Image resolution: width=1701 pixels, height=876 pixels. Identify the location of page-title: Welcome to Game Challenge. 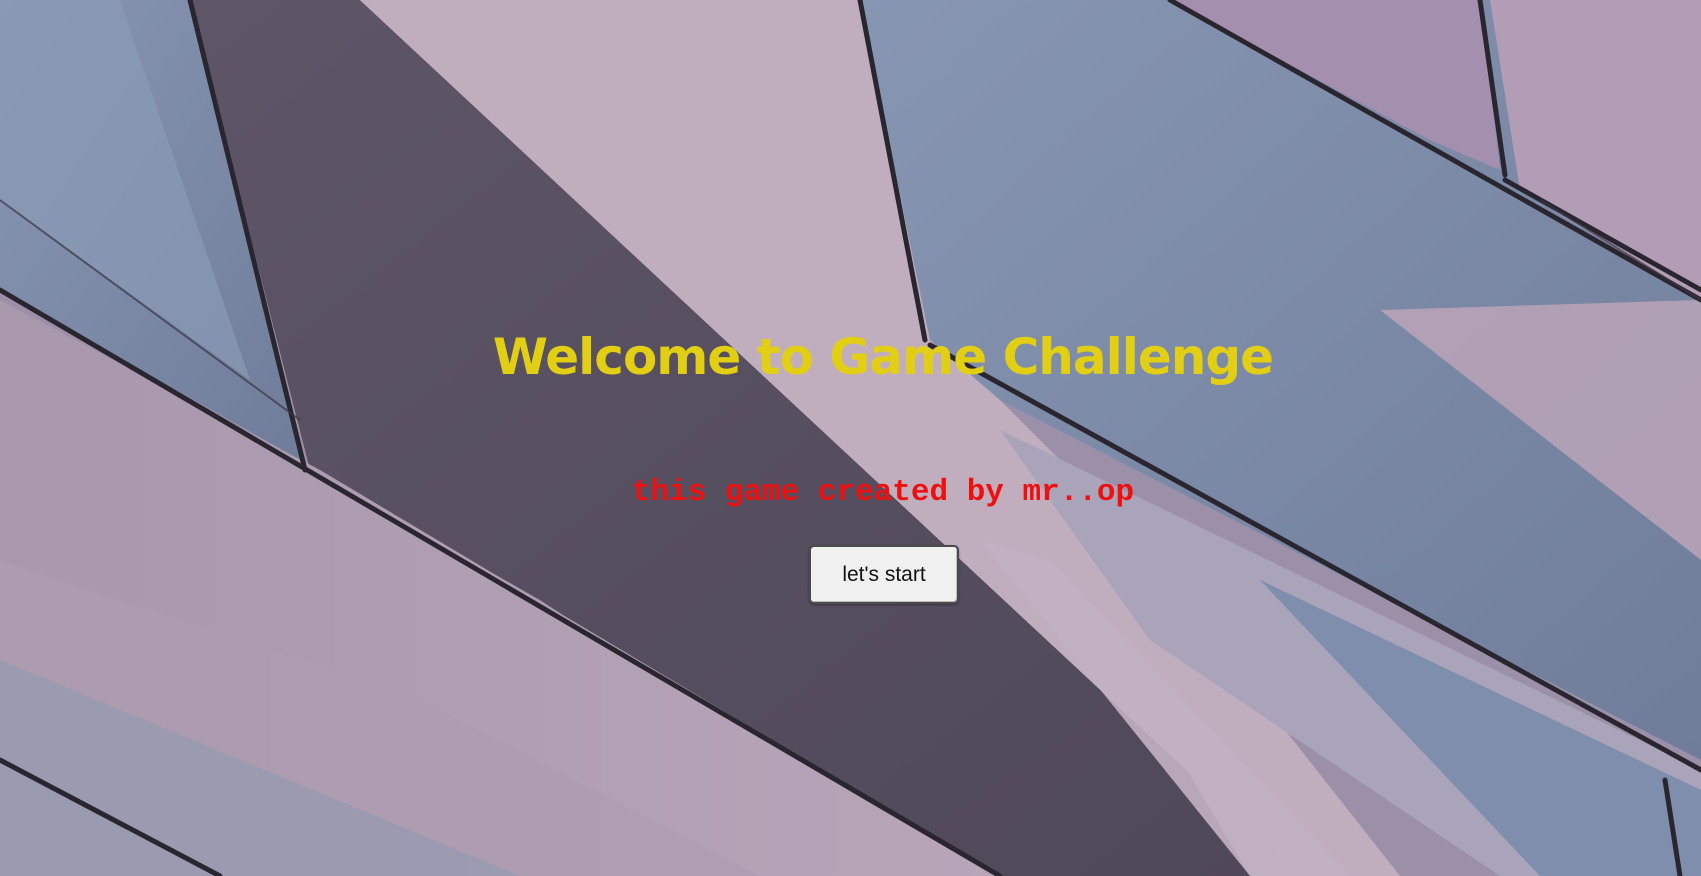
(883, 357).